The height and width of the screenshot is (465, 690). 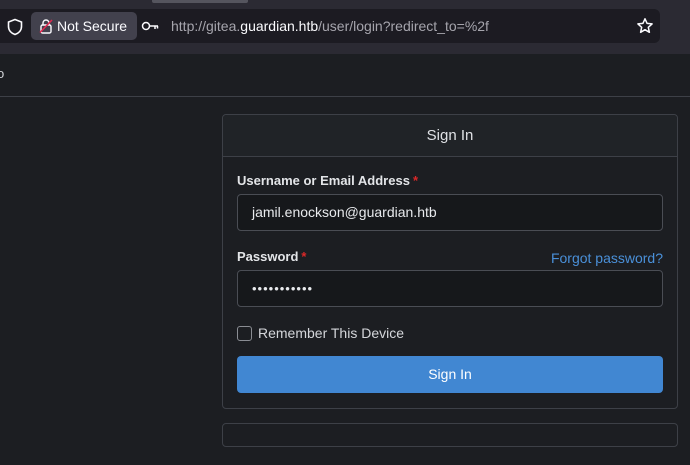 I want to click on password-input: •••••••••••, so click(x=450, y=288).